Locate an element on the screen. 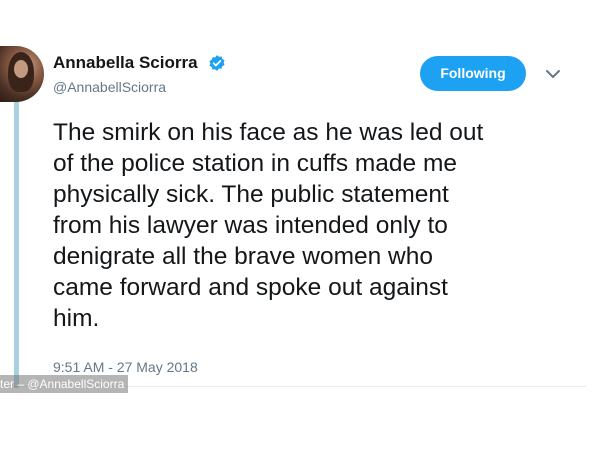 The height and width of the screenshot is (450, 600). chevron-down-icon is located at coordinates (553, 74).